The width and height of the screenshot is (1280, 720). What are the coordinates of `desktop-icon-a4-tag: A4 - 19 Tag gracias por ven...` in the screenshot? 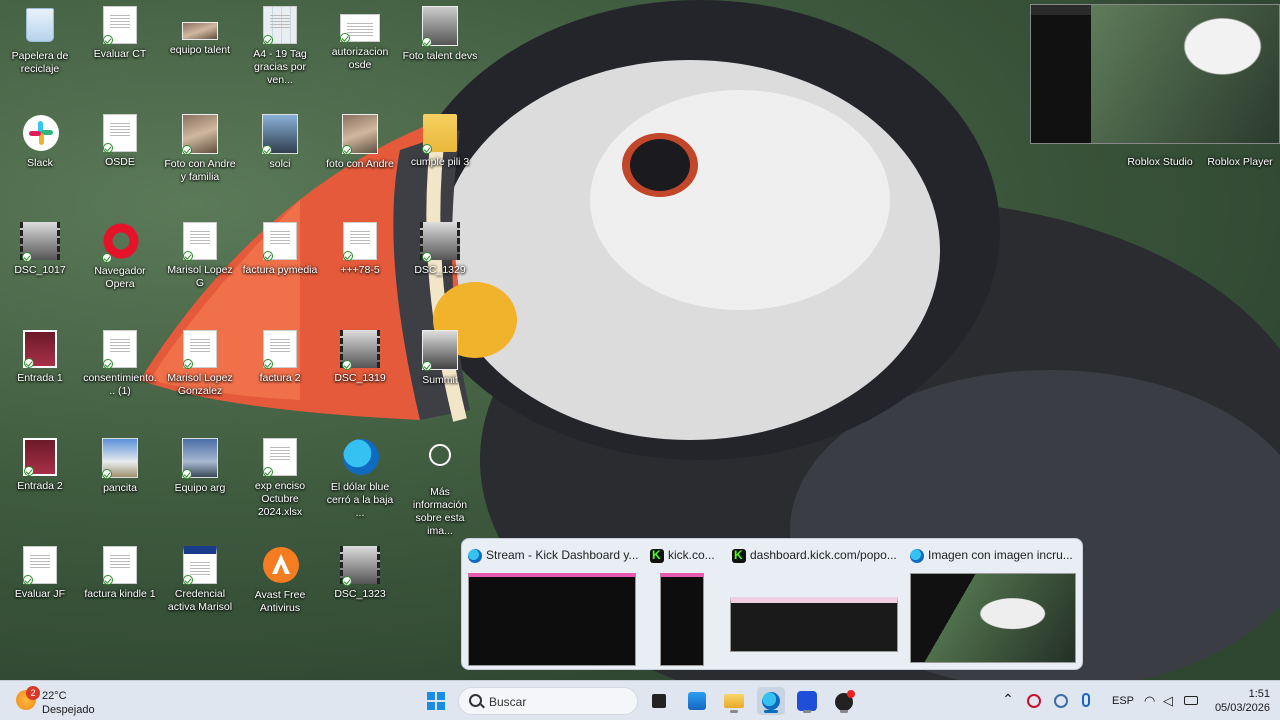 It's located at (280, 45).